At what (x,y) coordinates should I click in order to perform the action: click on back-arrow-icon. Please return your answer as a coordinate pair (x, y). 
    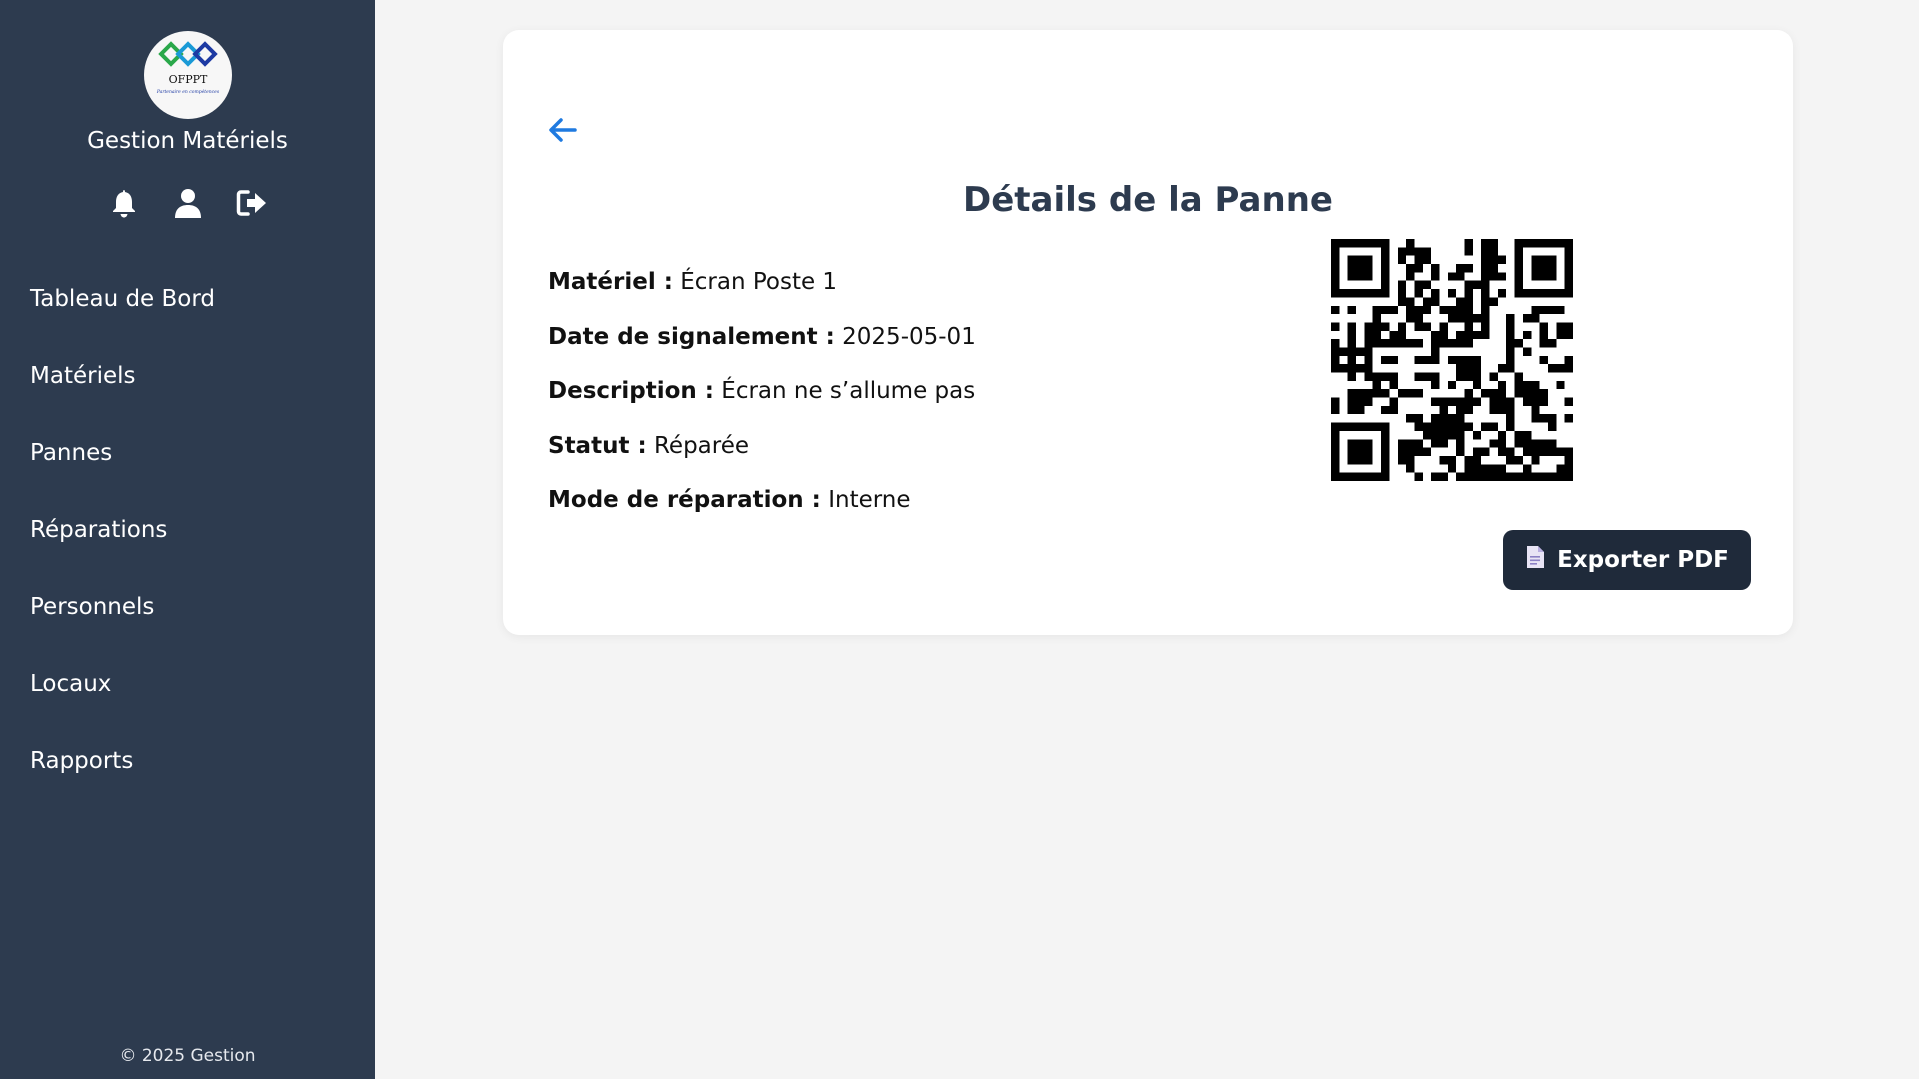
    Looking at the image, I should click on (563, 130).